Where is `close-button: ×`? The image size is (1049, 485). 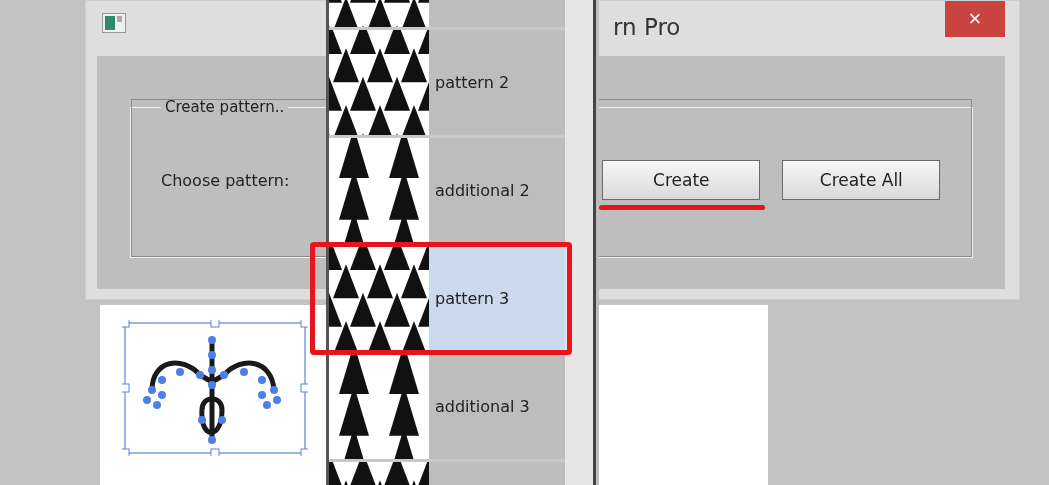
close-button: × is located at coordinates (975, 19).